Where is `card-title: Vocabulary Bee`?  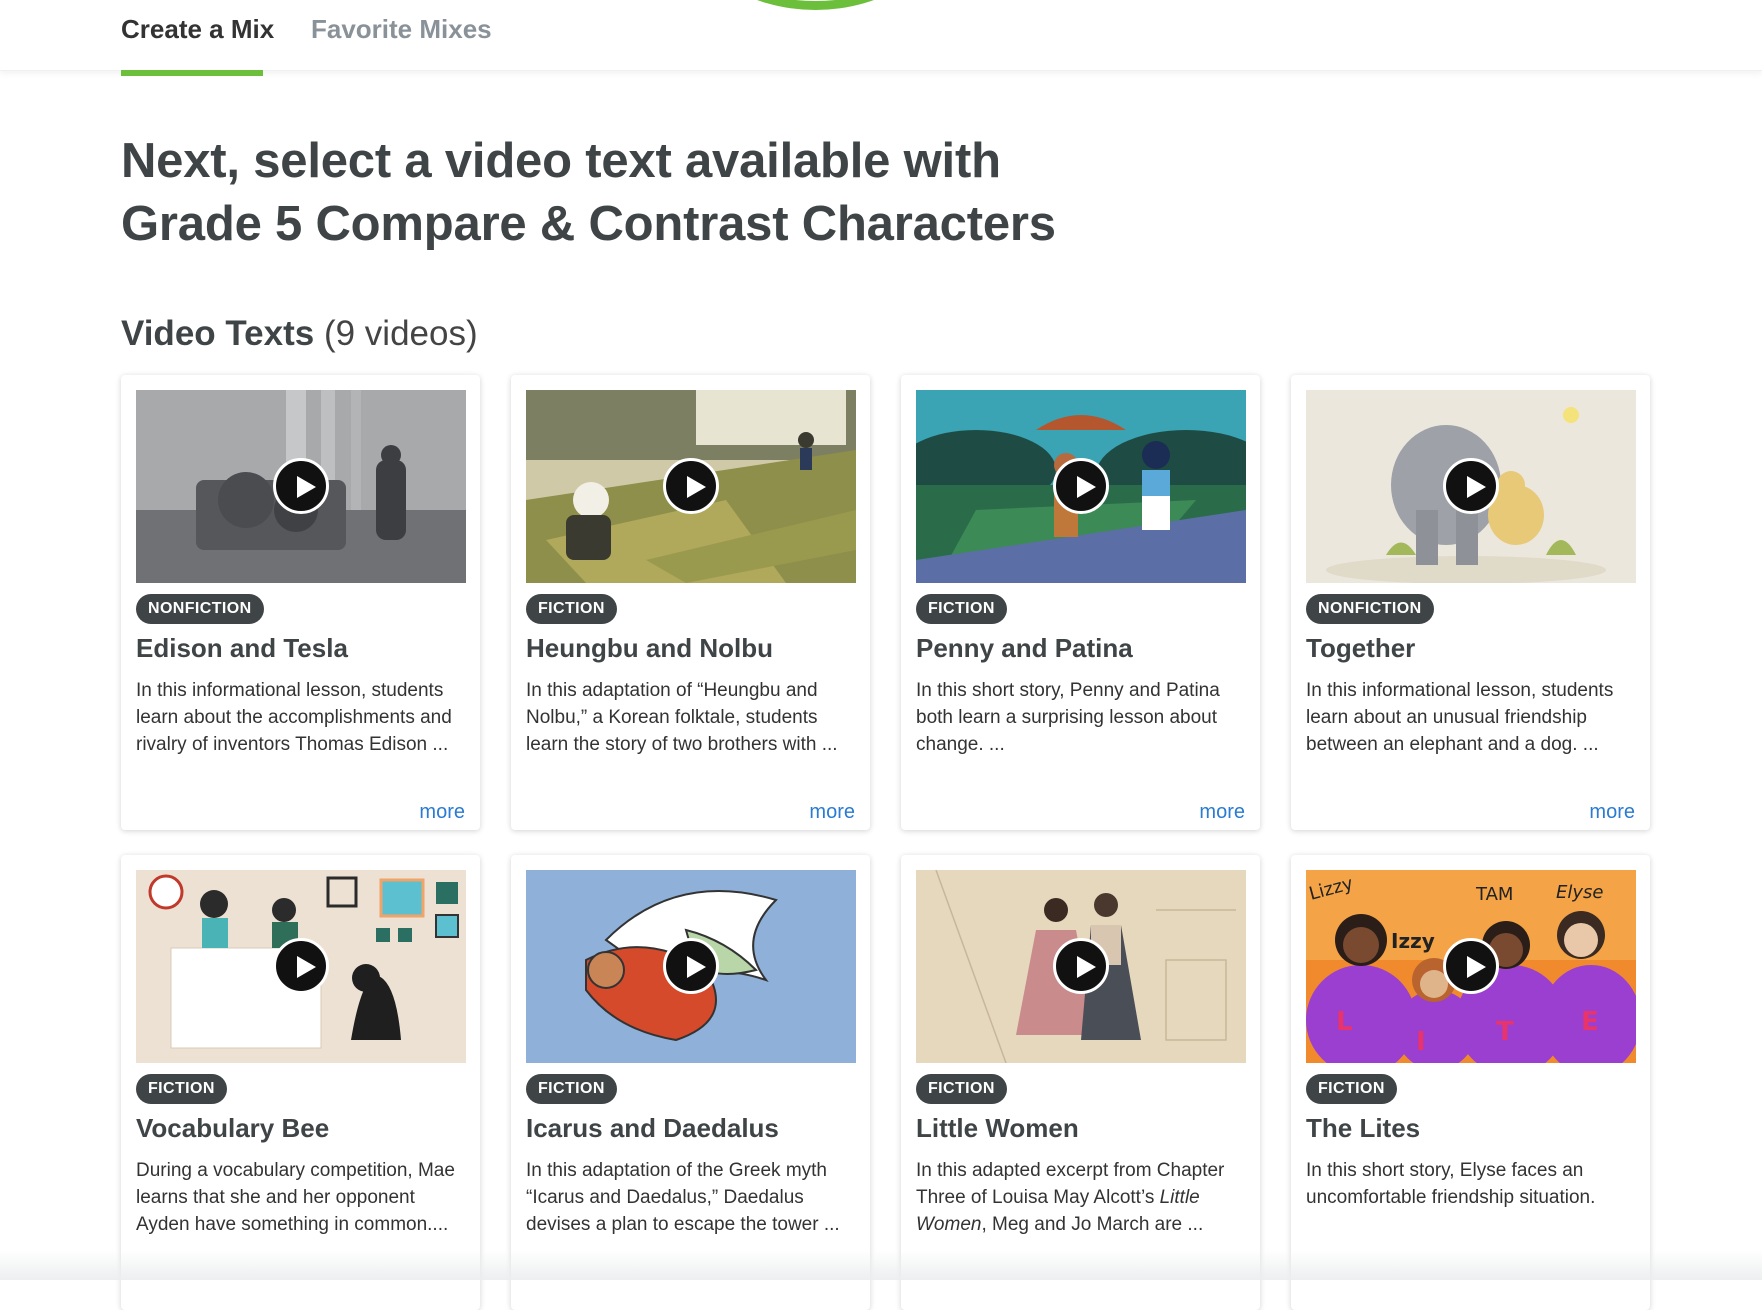 card-title: Vocabulary Bee is located at coordinates (232, 1128).